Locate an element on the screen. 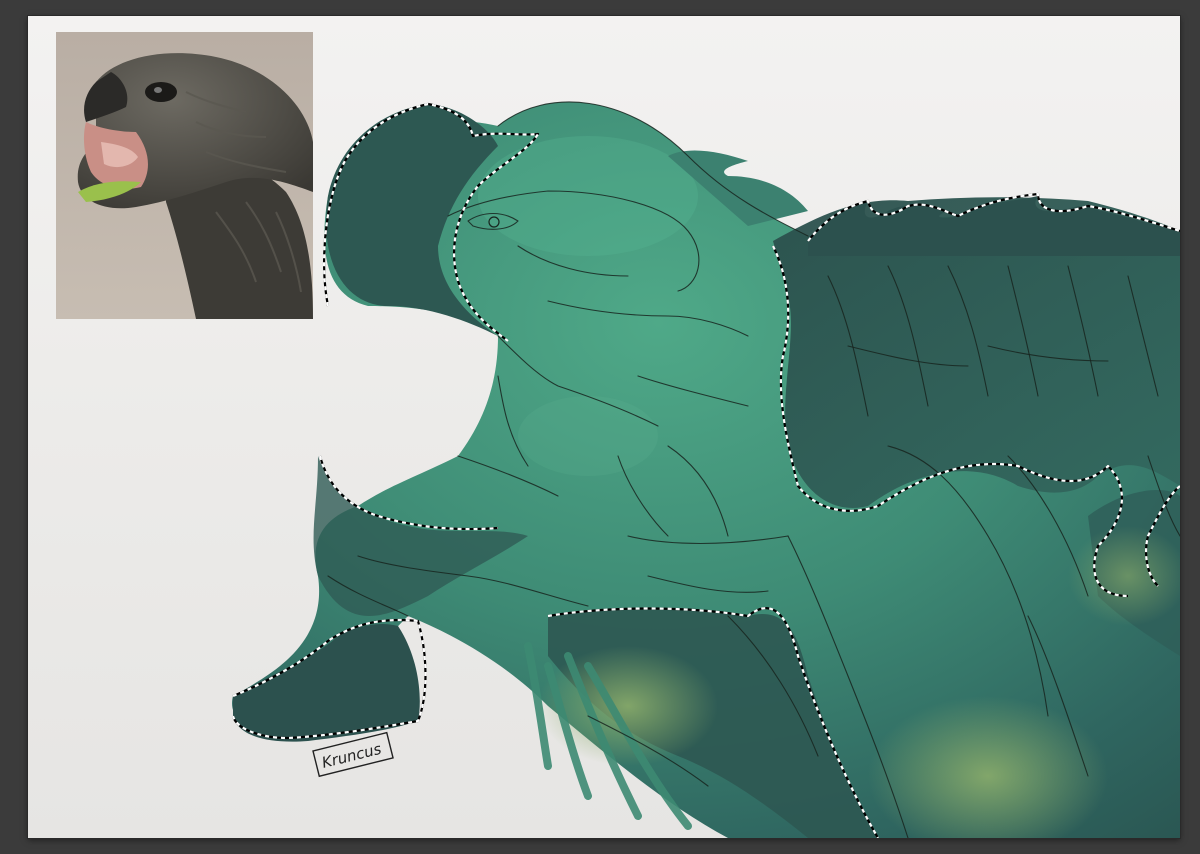 This screenshot has width=1200, height=854. reference-photo is located at coordinates (184, 175).